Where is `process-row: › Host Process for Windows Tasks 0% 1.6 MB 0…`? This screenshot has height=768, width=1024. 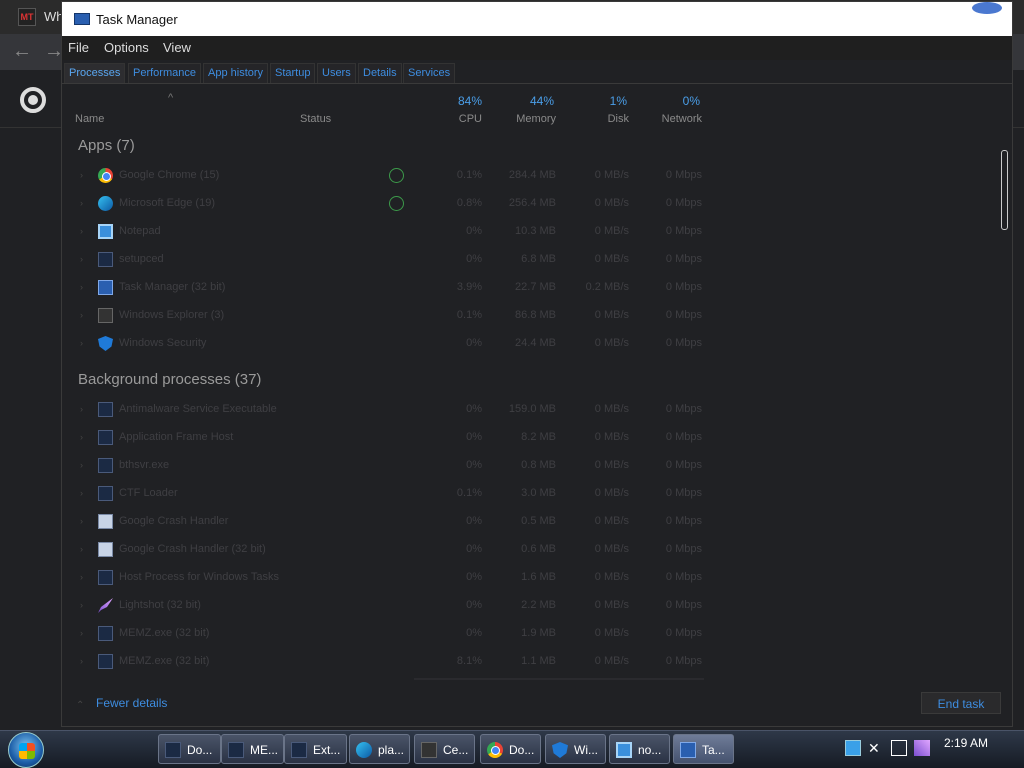 process-row: › Host Process for Windows Tasks 0% 1.6 MB 0… is located at coordinates (382, 578).